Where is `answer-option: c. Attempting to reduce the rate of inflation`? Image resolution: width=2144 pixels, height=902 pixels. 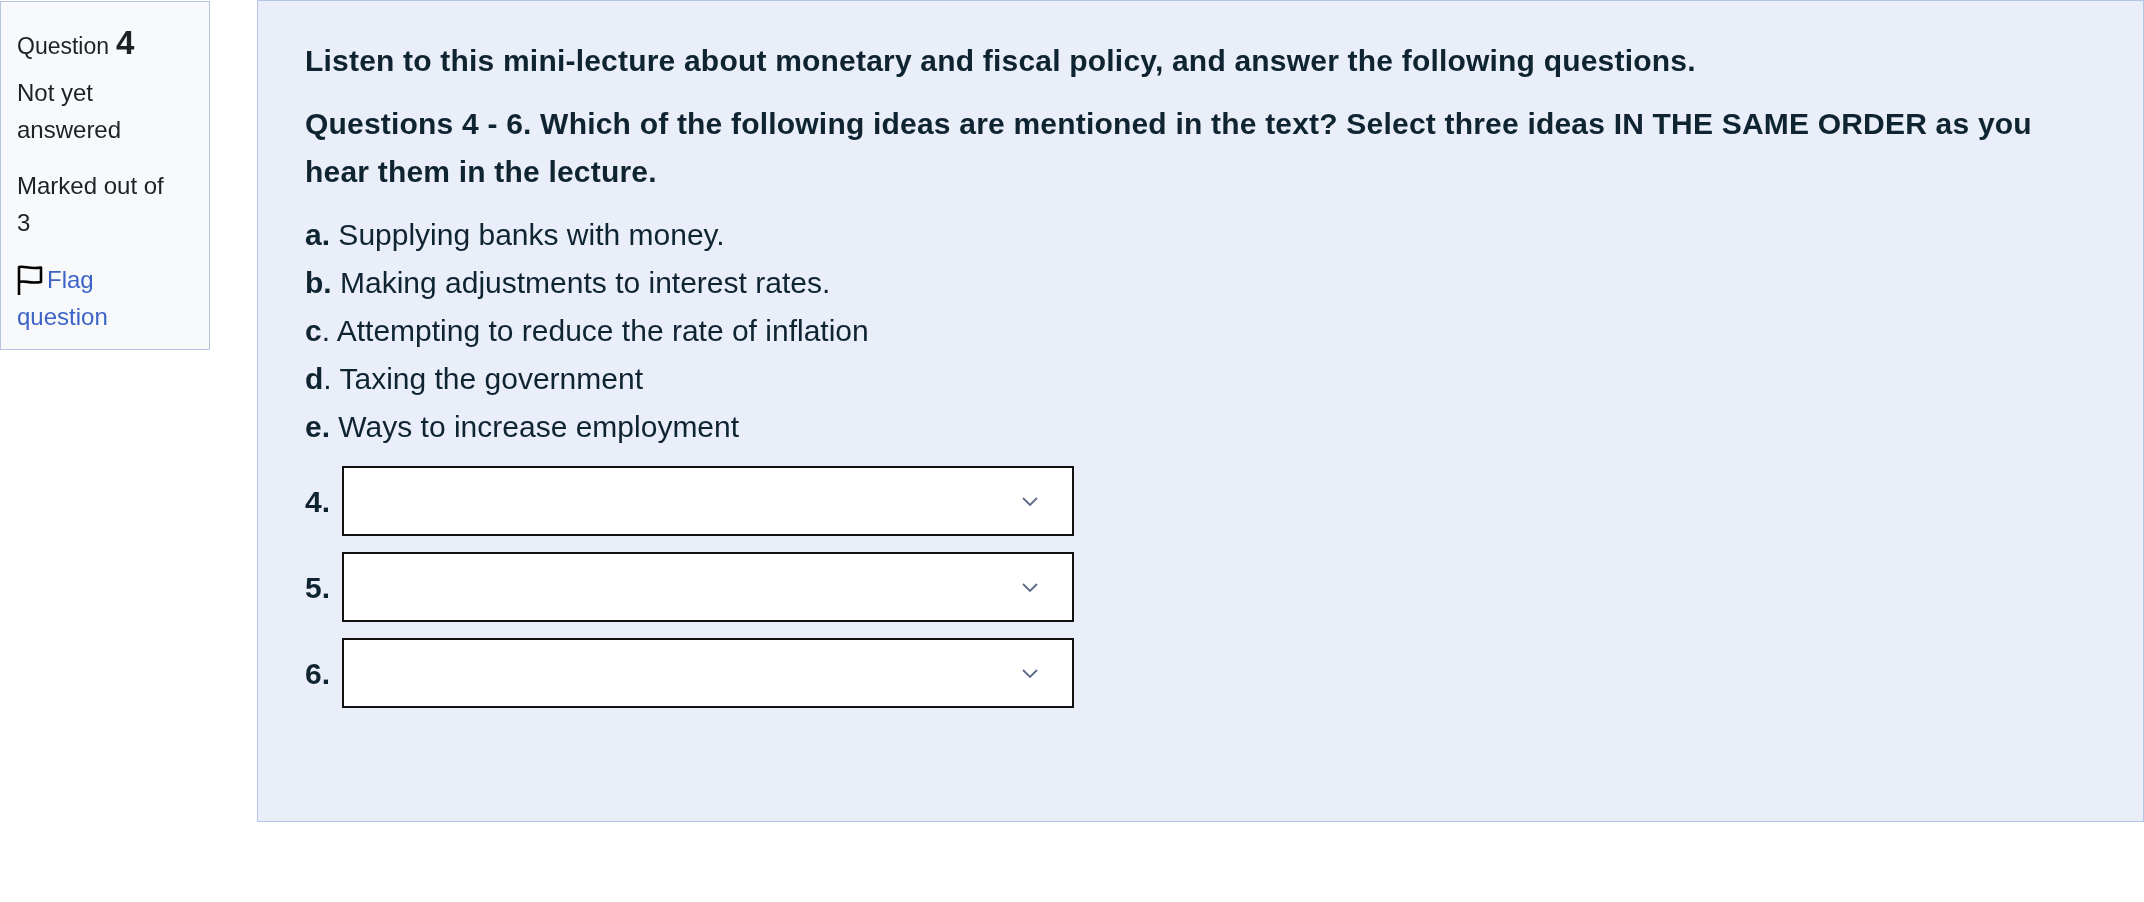
answer-option: c. Attempting to reduce the rate of inflation is located at coordinates (1184, 331).